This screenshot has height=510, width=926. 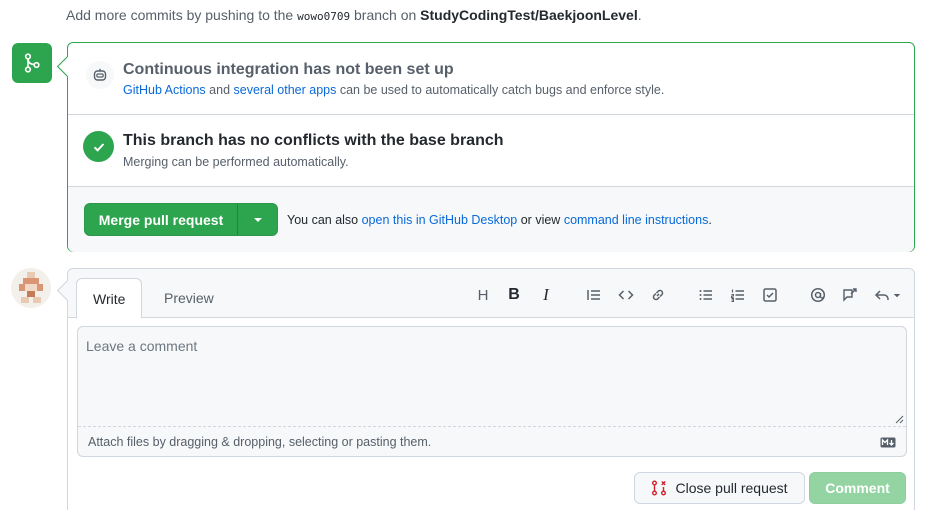 What do you see at coordinates (323, 220) in the screenshot?
I see `also-prefix: You can also` at bounding box center [323, 220].